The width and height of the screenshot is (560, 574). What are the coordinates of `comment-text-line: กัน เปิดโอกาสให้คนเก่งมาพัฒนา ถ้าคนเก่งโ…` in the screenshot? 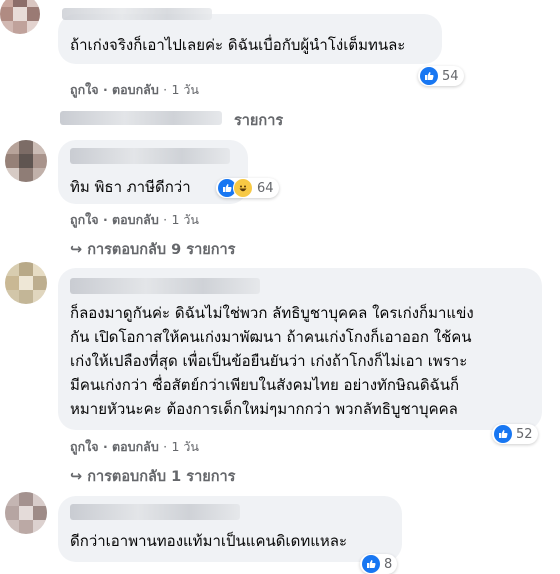 It's located at (271, 337).